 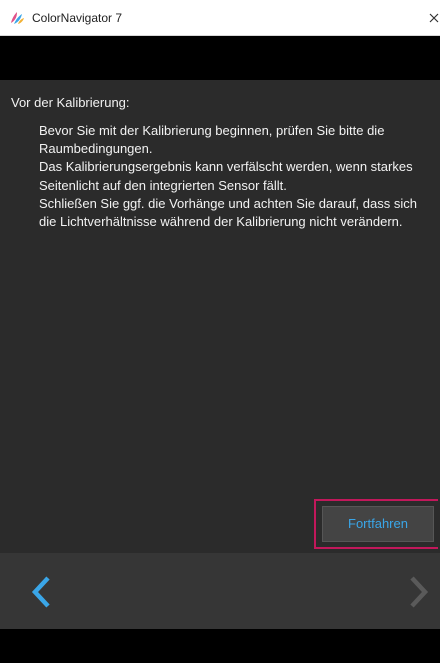 I want to click on chevron-left-icon, so click(x=40, y=592).